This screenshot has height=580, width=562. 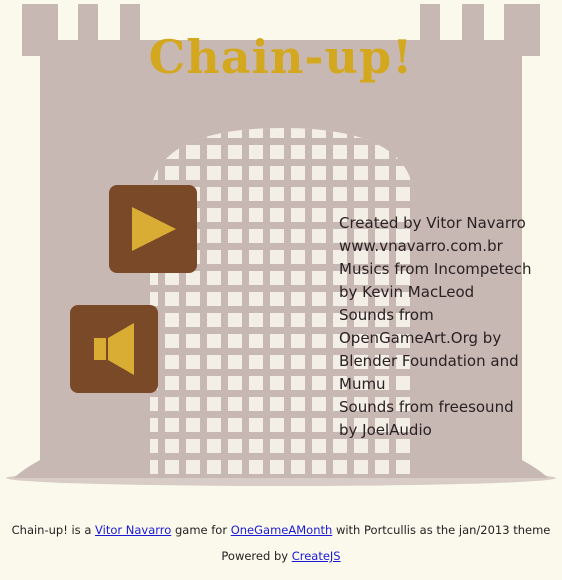 What do you see at coordinates (256, 556) in the screenshot?
I see `powered-by-label: Powered by` at bounding box center [256, 556].